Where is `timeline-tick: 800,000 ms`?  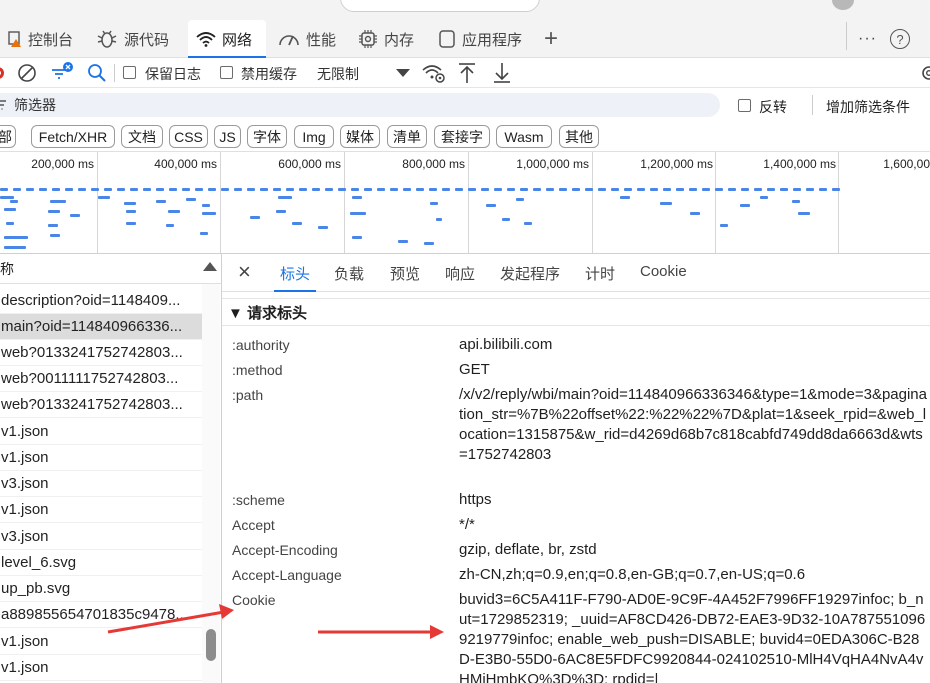
timeline-tick: 800,000 ms is located at coordinates (433, 164).